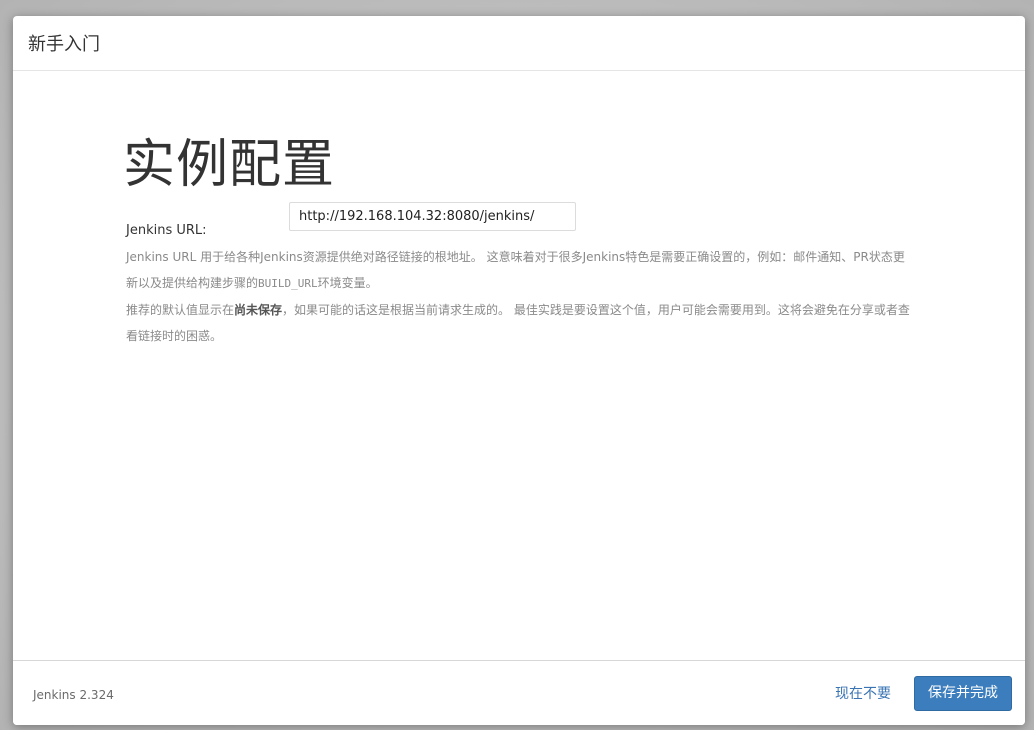 The height and width of the screenshot is (730, 1034). I want to click on jenkins-version: Jenkins 2.324, so click(73, 695).